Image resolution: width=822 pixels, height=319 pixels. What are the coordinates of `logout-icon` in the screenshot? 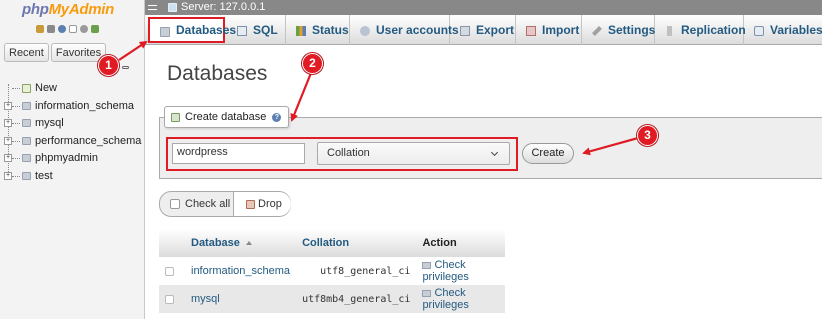 It's located at (51, 29).